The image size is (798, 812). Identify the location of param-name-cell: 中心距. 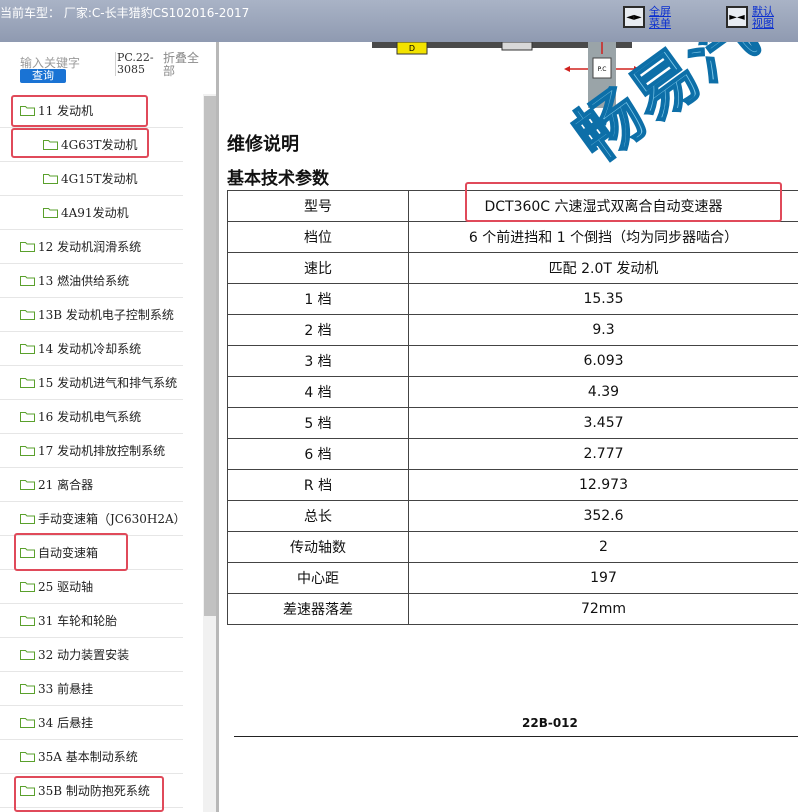
(318, 578).